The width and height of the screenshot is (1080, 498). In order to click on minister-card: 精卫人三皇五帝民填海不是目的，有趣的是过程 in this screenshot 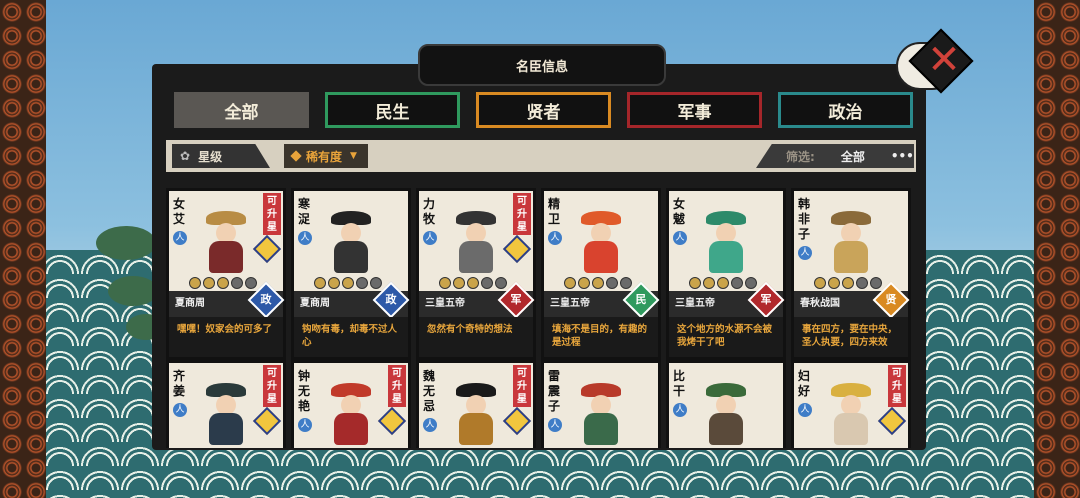, I will do `click(601, 274)`.